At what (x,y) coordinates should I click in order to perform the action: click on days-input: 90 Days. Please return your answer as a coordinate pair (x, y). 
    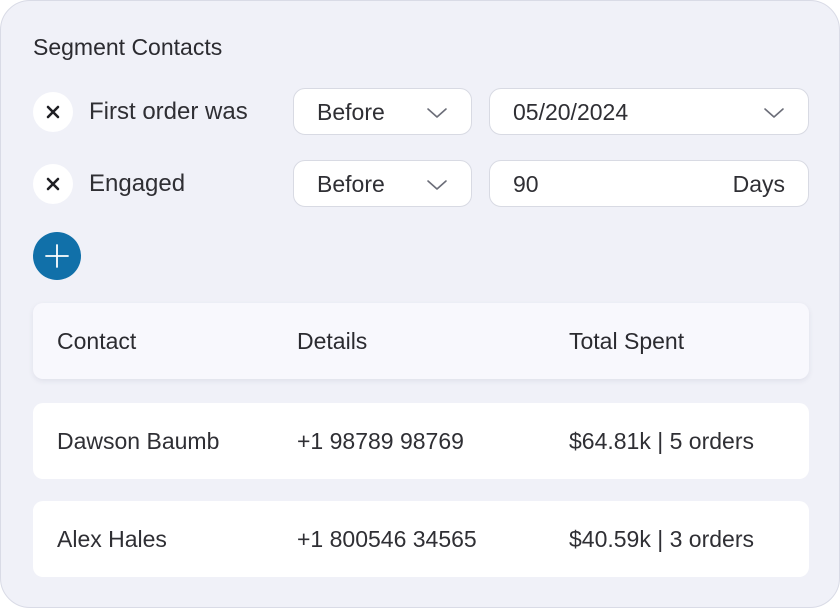
    Looking at the image, I should click on (649, 183).